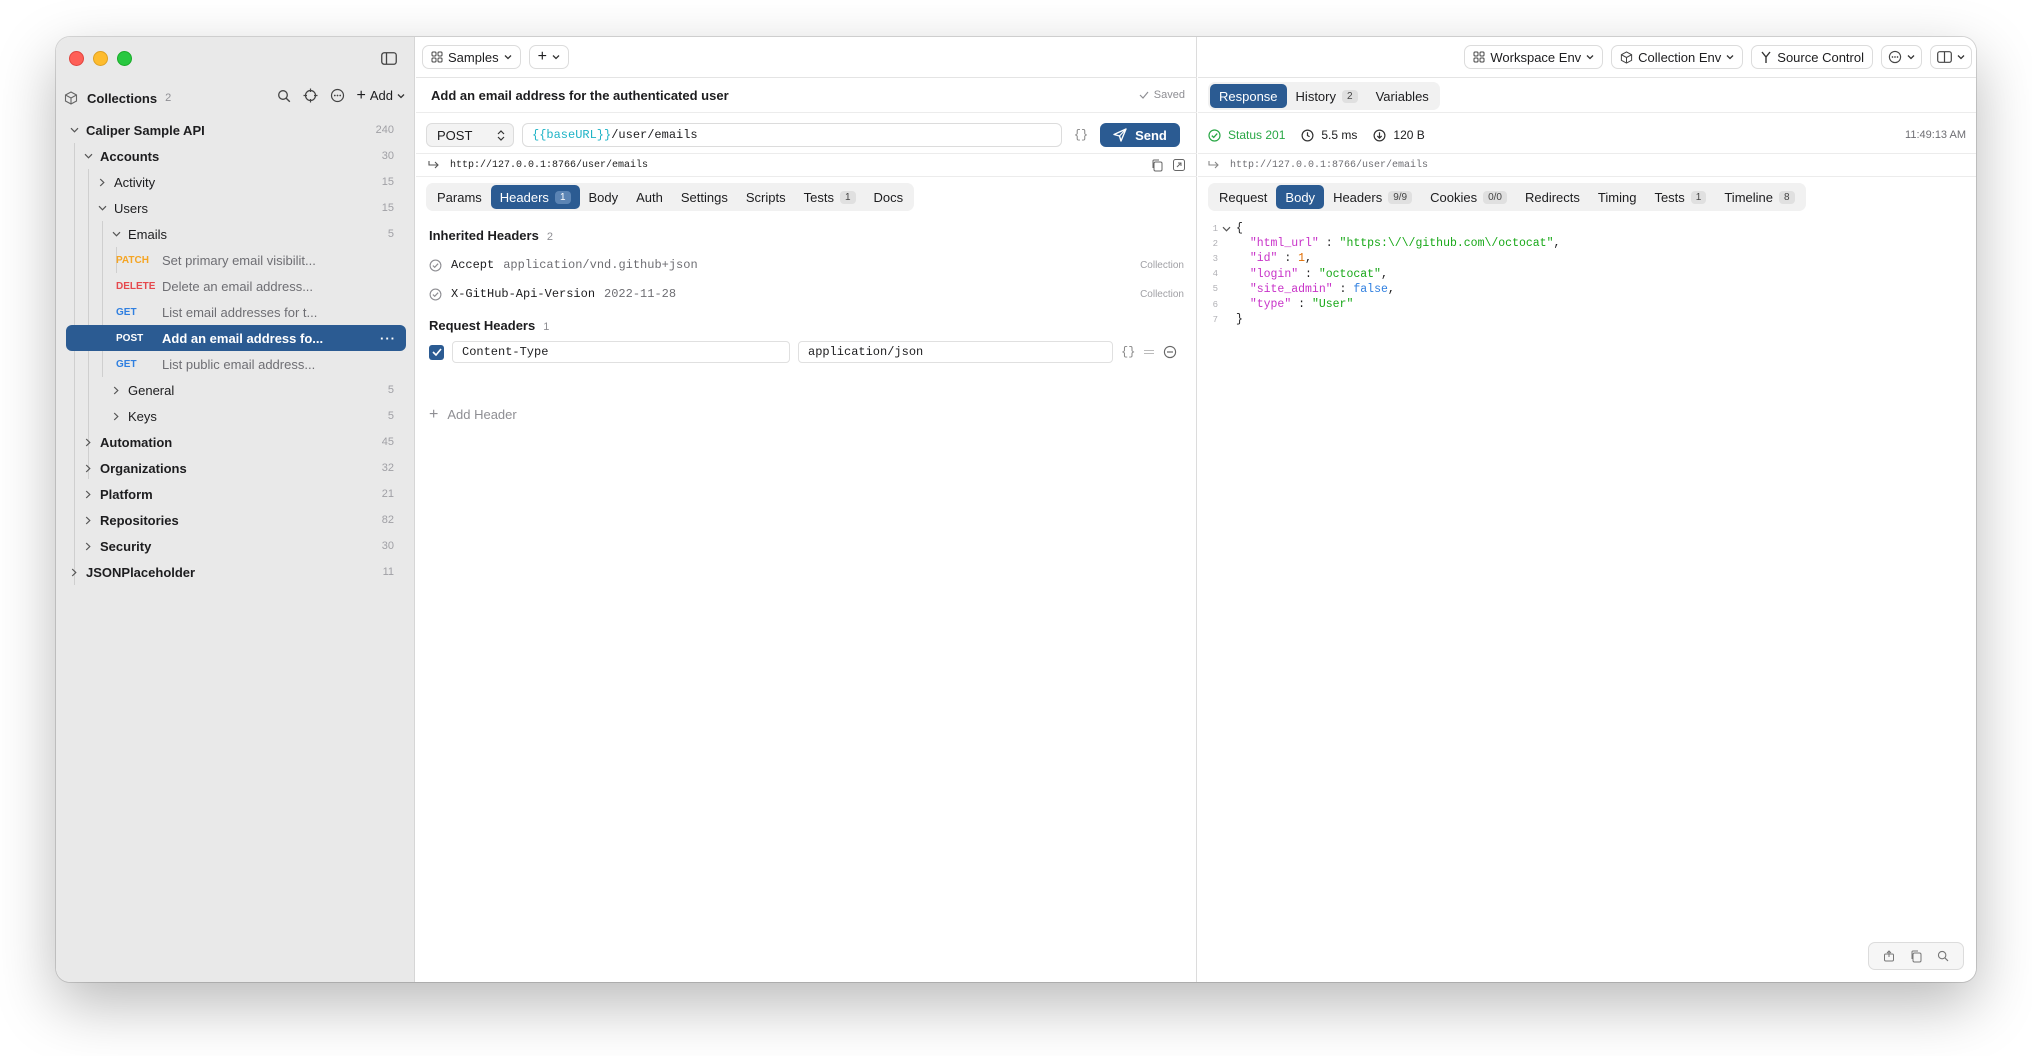 This screenshot has width=2032, height=1056. What do you see at coordinates (236, 208) in the screenshot?
I see `folder-item: Users 15` at bounding box center [236, 208].